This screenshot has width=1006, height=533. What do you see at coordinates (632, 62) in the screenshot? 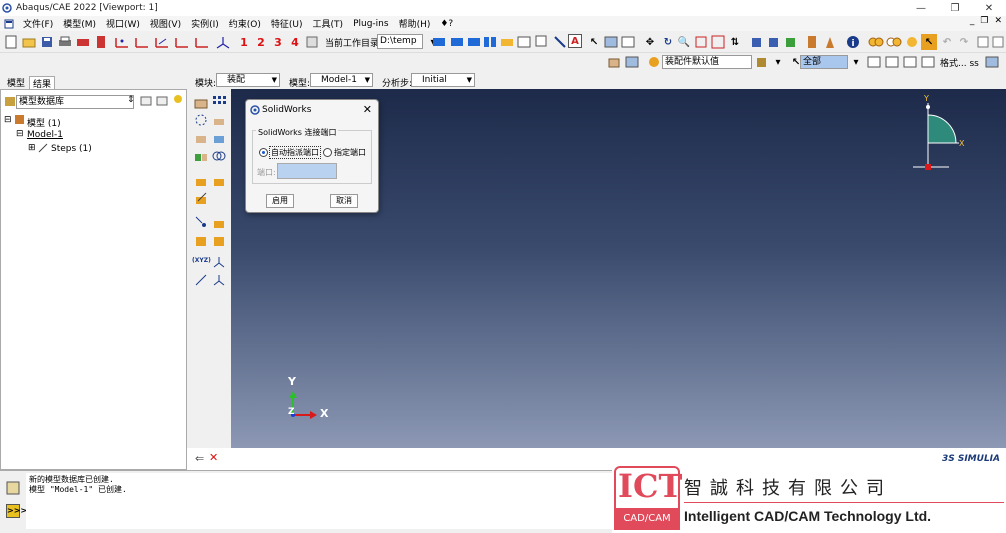
I see `display-options-icon` at bounding box center [632, 62].